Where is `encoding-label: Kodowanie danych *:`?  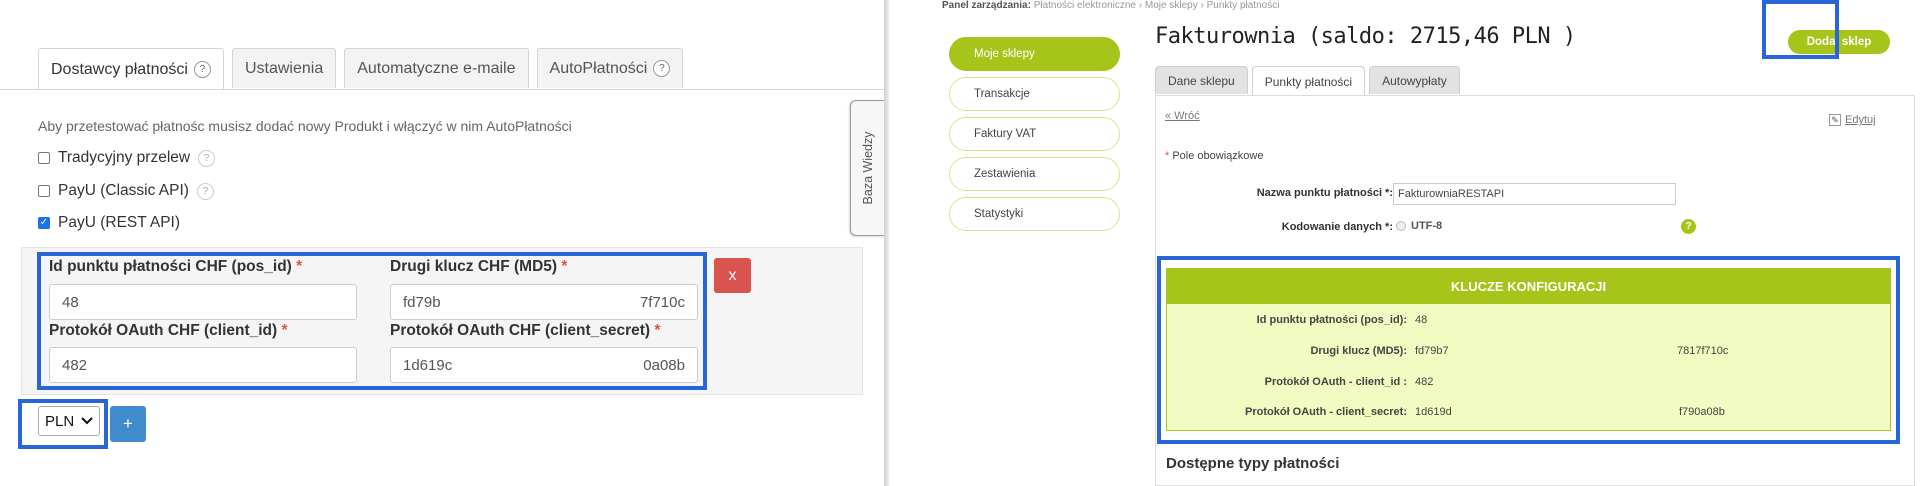
encoding-label: Kodowanie danych *: is located at coordinates (1337, 227).